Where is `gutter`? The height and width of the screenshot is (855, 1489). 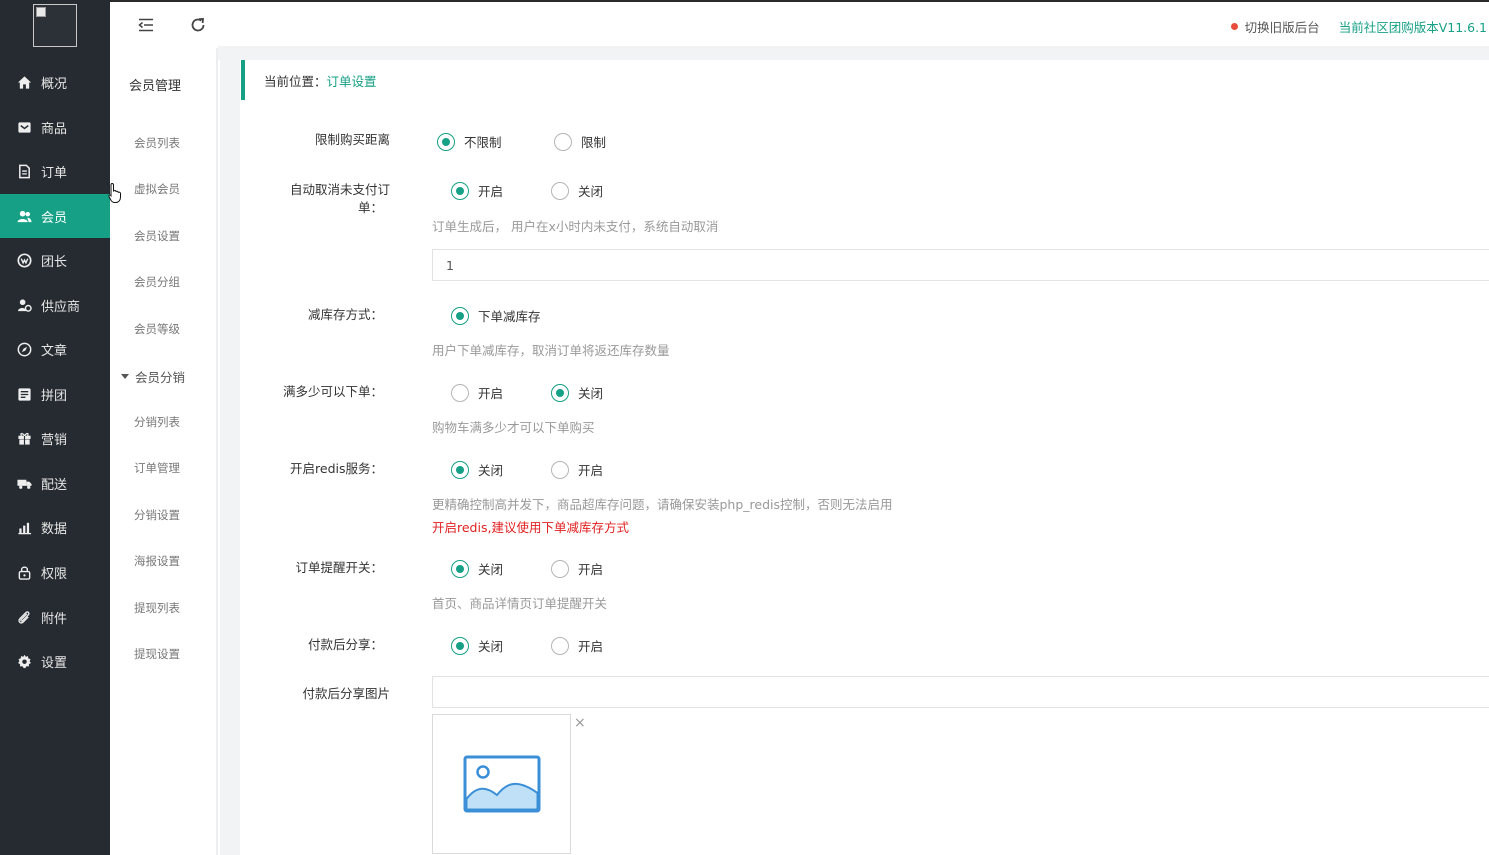 gutter is located at coordinates (230, 457).